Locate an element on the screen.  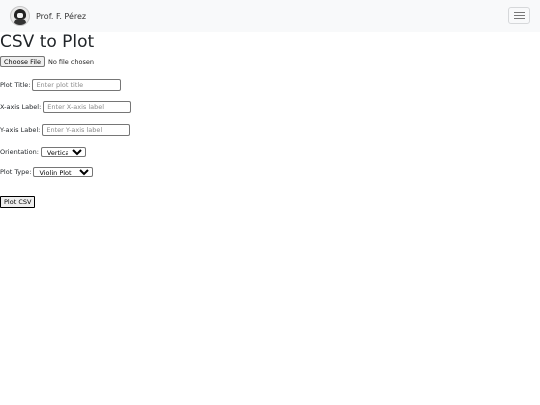
choose-file-button: Choose File is located at coordinates (22, 61).